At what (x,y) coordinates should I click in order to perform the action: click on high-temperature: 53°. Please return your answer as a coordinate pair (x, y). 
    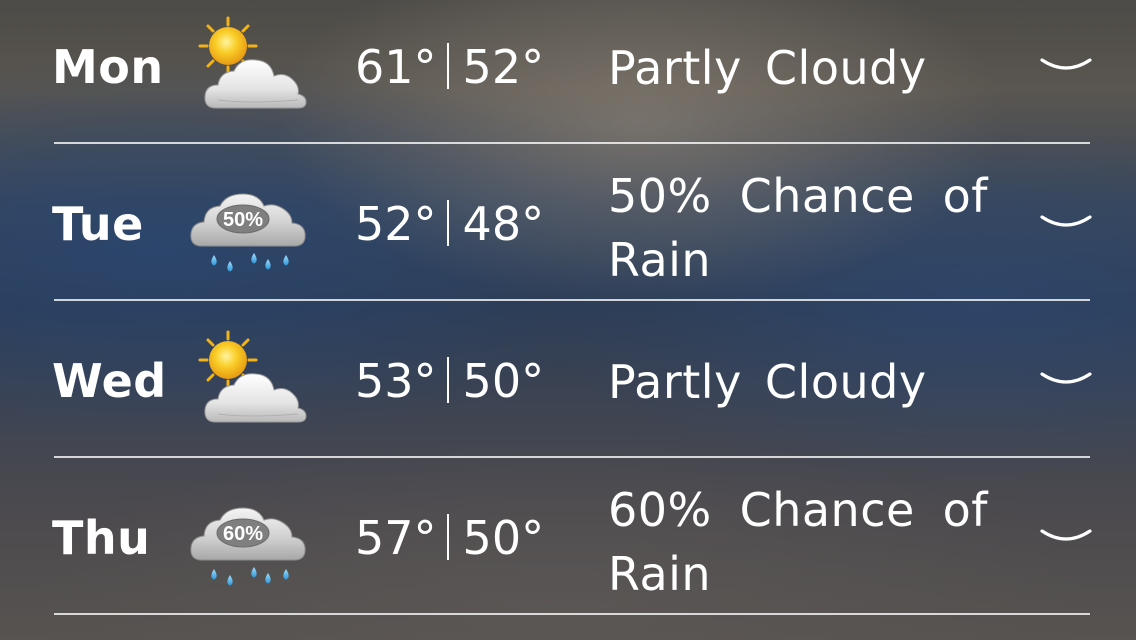
    Looking at the image, I should click on (396, 381).